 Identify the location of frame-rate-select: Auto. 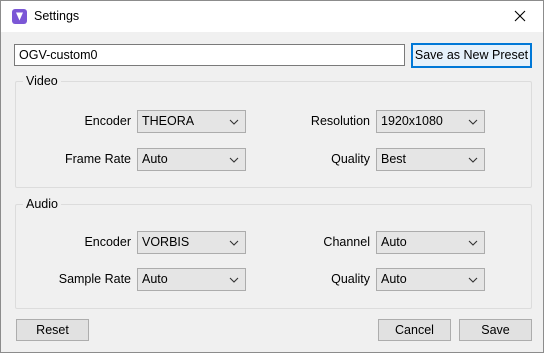
(191, 159).